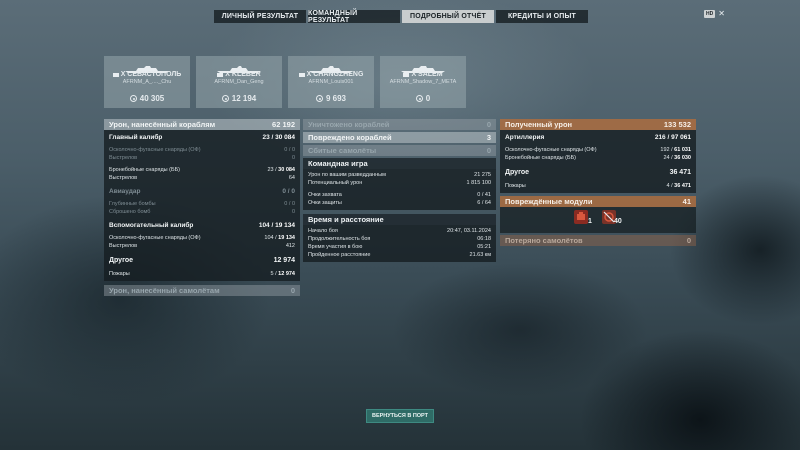 This screenshot has height=450, width=800. Describe the element at coordinates (400, 416) in the screenshot. I see `return-to-port-button: ВЕРНУТЬСЯ В ПОРТ` at that location.